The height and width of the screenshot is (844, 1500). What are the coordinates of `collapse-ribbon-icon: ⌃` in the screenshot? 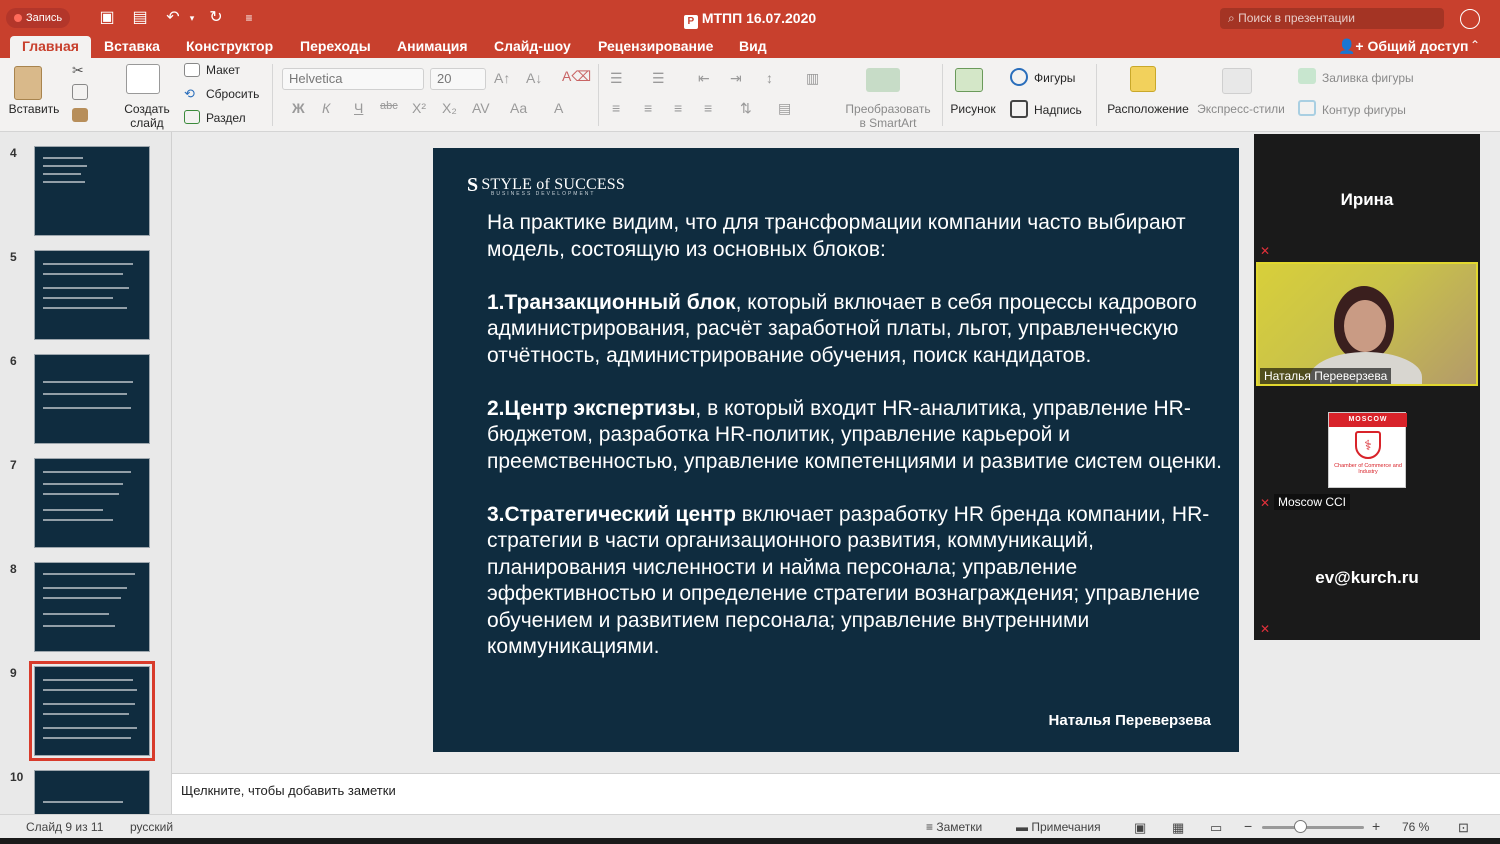 It's located at (1475, 45).